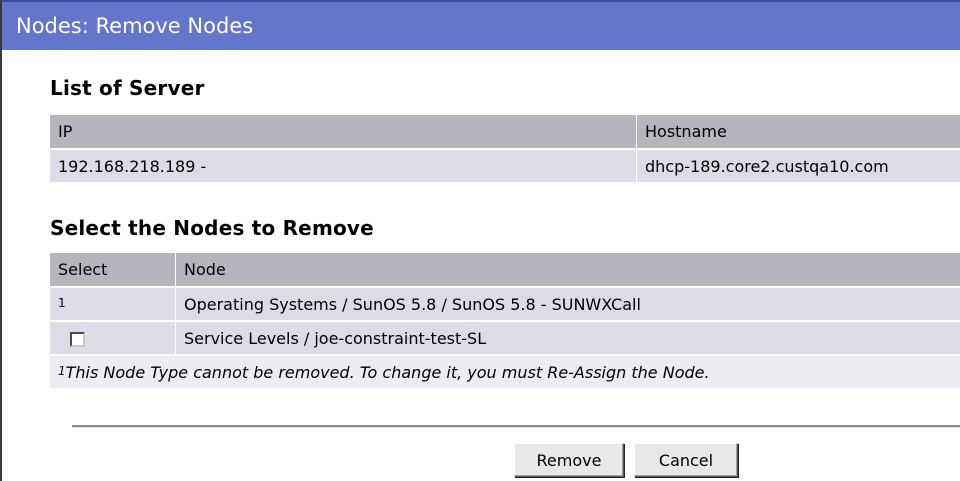  I want to click on nodes-heading: Select the Nodes to Remove, so click(212, 228).